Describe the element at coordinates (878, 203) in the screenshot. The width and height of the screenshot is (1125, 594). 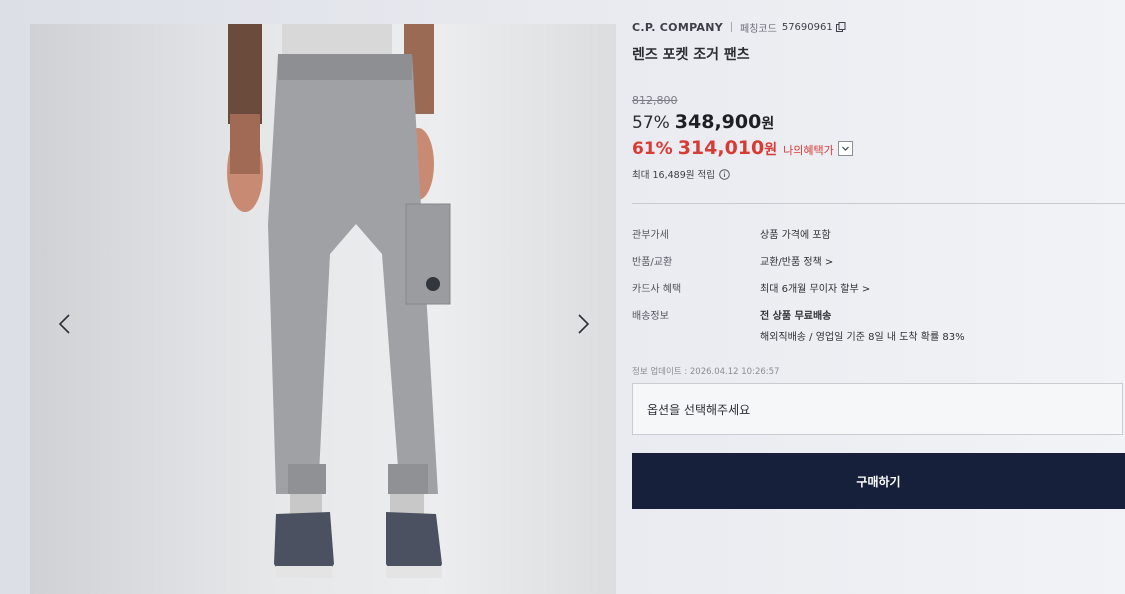
I see `divider` at that location.